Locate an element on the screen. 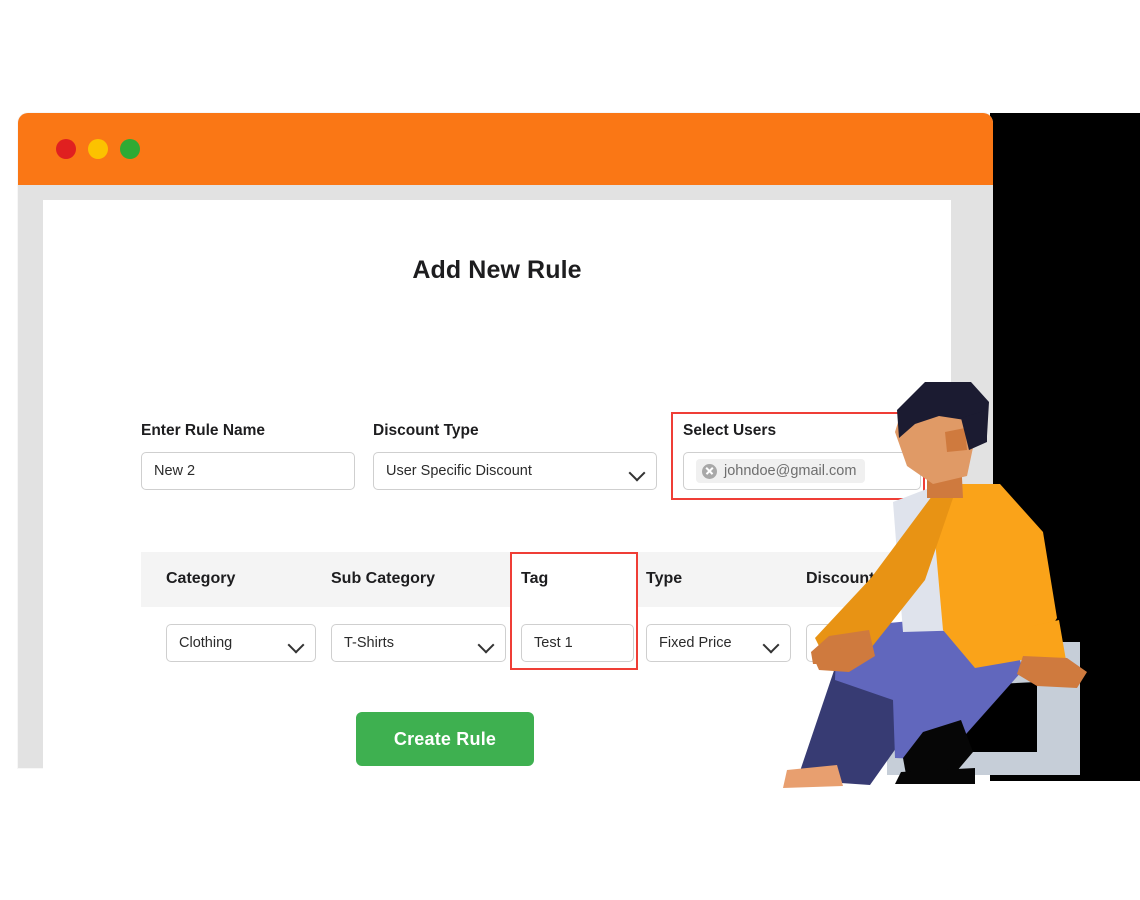 The height and width of the screenshot is (900, 1140). minimize-dot-icon is located at coordinates (98, 149).